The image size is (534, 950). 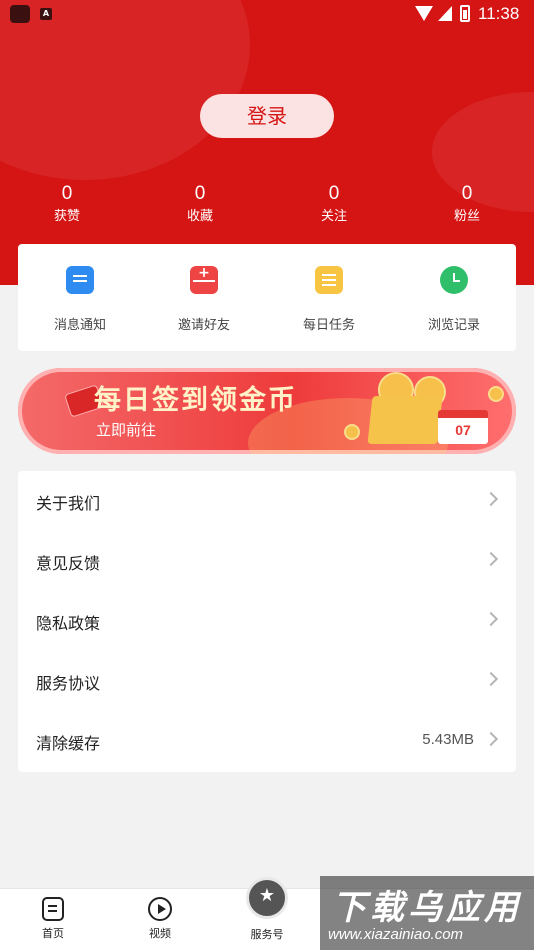 What do you see at coordinates (267, 501) in the screenshot?
I see `menu-item-about-us: 关于我们` at bounding box center [267, 501].